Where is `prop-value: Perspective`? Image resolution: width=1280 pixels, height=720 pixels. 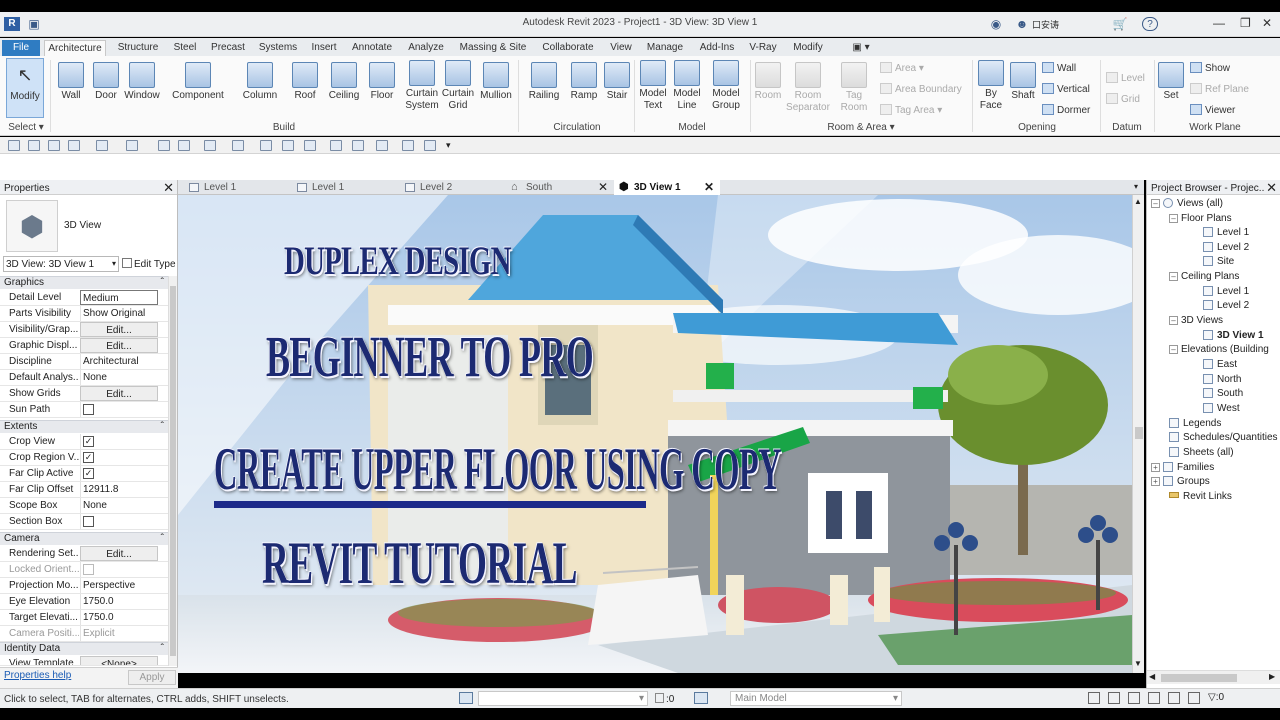
prop-value: Perspective is located at coordinates (119, 585).